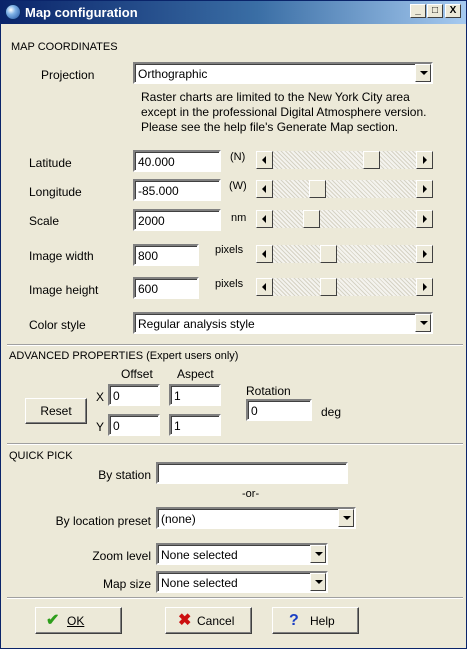  I want to click on section-divider, so click(235, 598).